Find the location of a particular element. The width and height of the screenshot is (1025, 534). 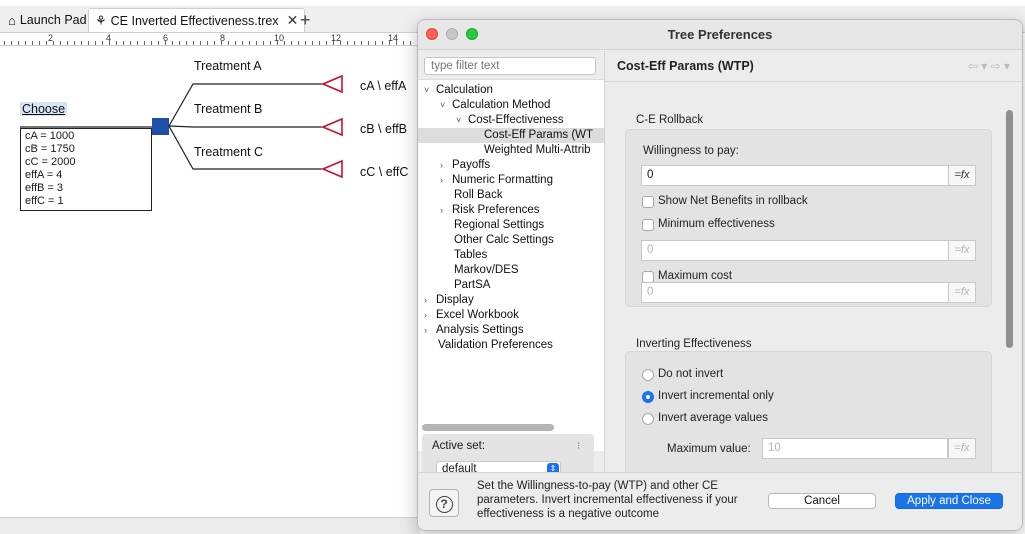

filter-input is located at coordinates (510, 66).